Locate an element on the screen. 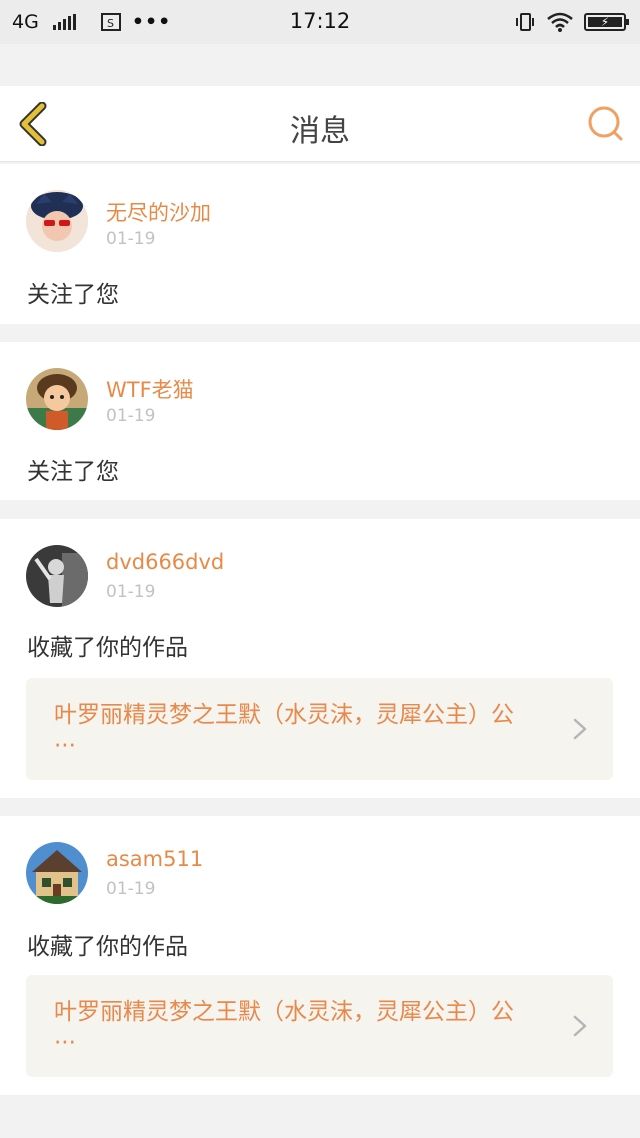 The height and width of the screenshot is (1138, 640). user-name: 无尽的沙加 is located at coordinates (158, 212).